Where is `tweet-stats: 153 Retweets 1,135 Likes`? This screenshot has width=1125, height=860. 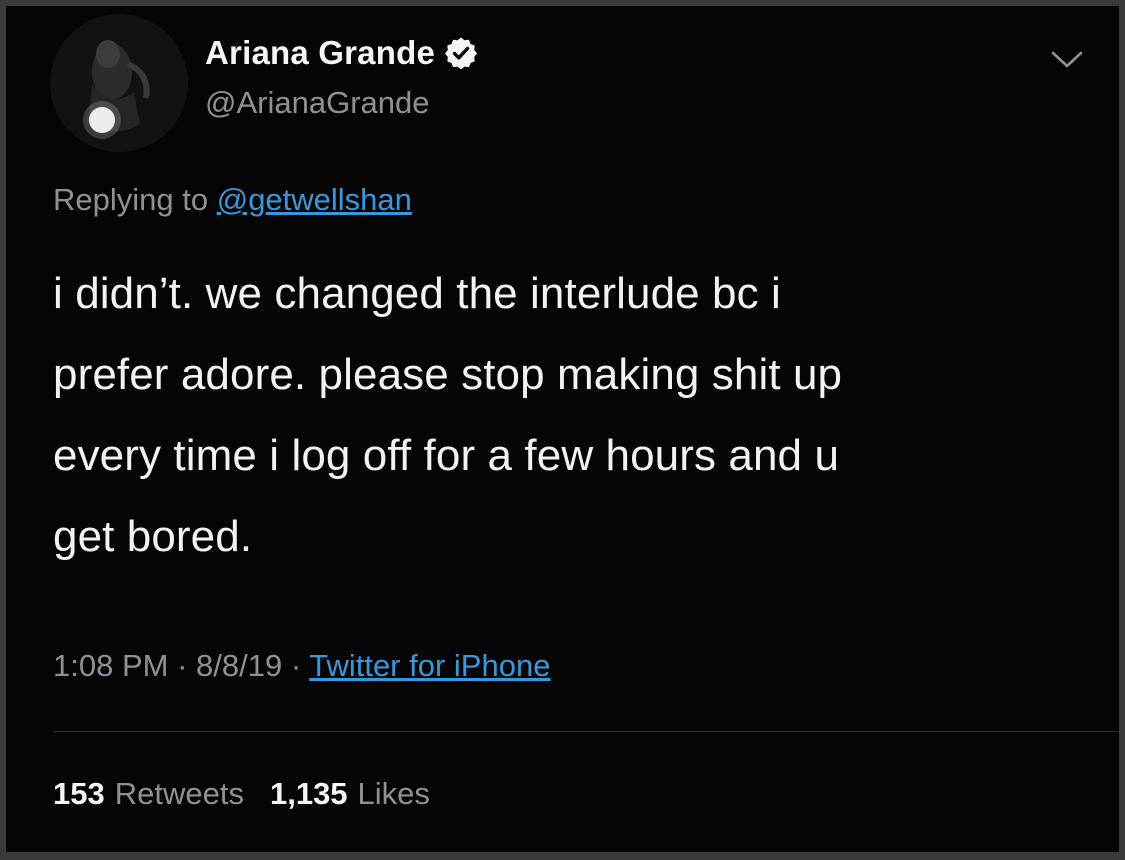 tweet-stats: 153 Retweets 1,135 Likes is located at coordinates (241, 794).